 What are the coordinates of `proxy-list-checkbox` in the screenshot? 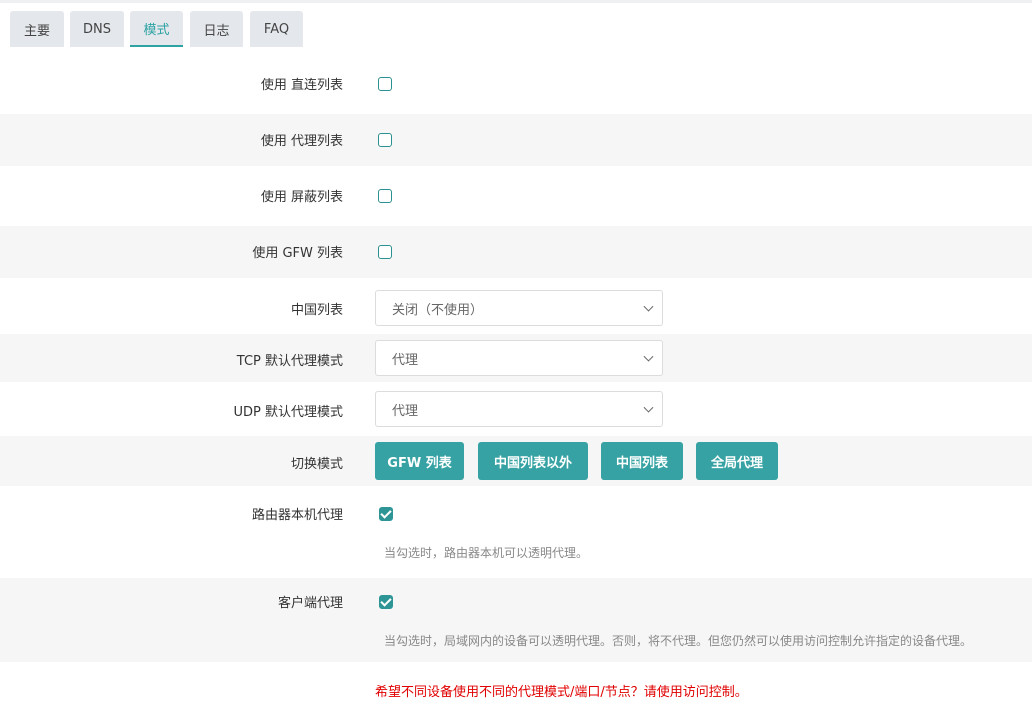 It's located at (385, 140).